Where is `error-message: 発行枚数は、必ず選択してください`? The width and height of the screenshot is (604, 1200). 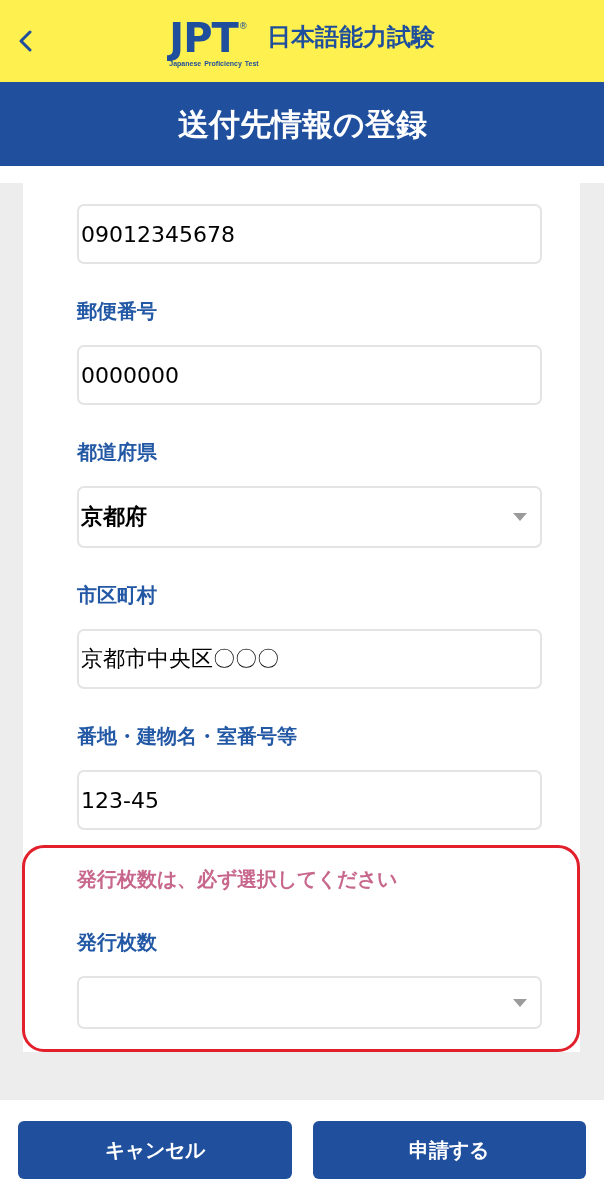
error-message: 発行枚数は、必ず選択してください is located at coordinates (237, 879).